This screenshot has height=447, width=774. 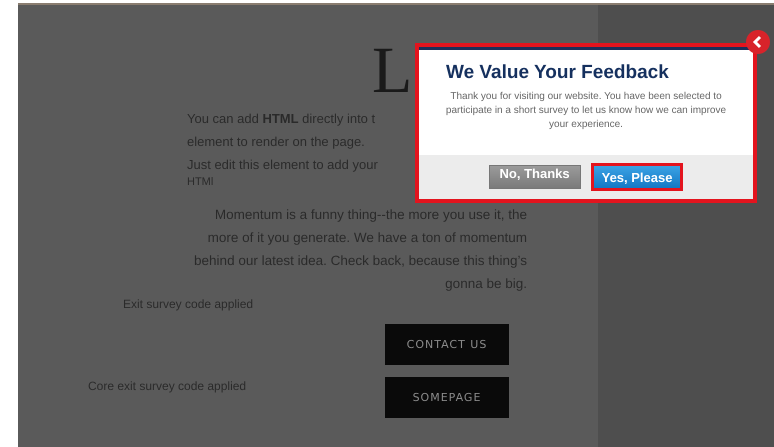 What do you see at coordinates (447, 397) in the screenshot?
I see `page-button: SOMEPAGE` at bounding box center [447, 397].